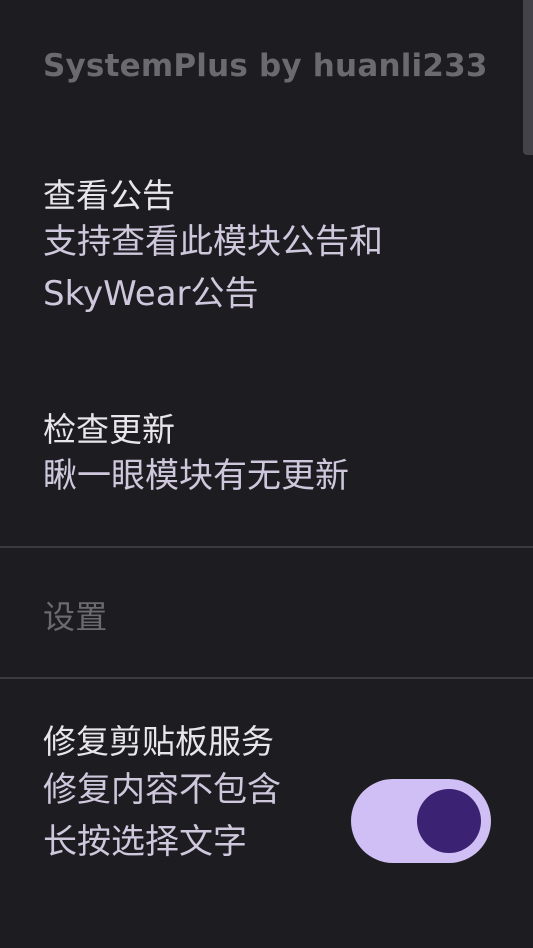 This screenshot has height=948, width=533. Describe the element at coordinates (162, 816) in the screenshot. I see `fix-clipboard-summary: 修复内容不包含长按选择文字` at that location.